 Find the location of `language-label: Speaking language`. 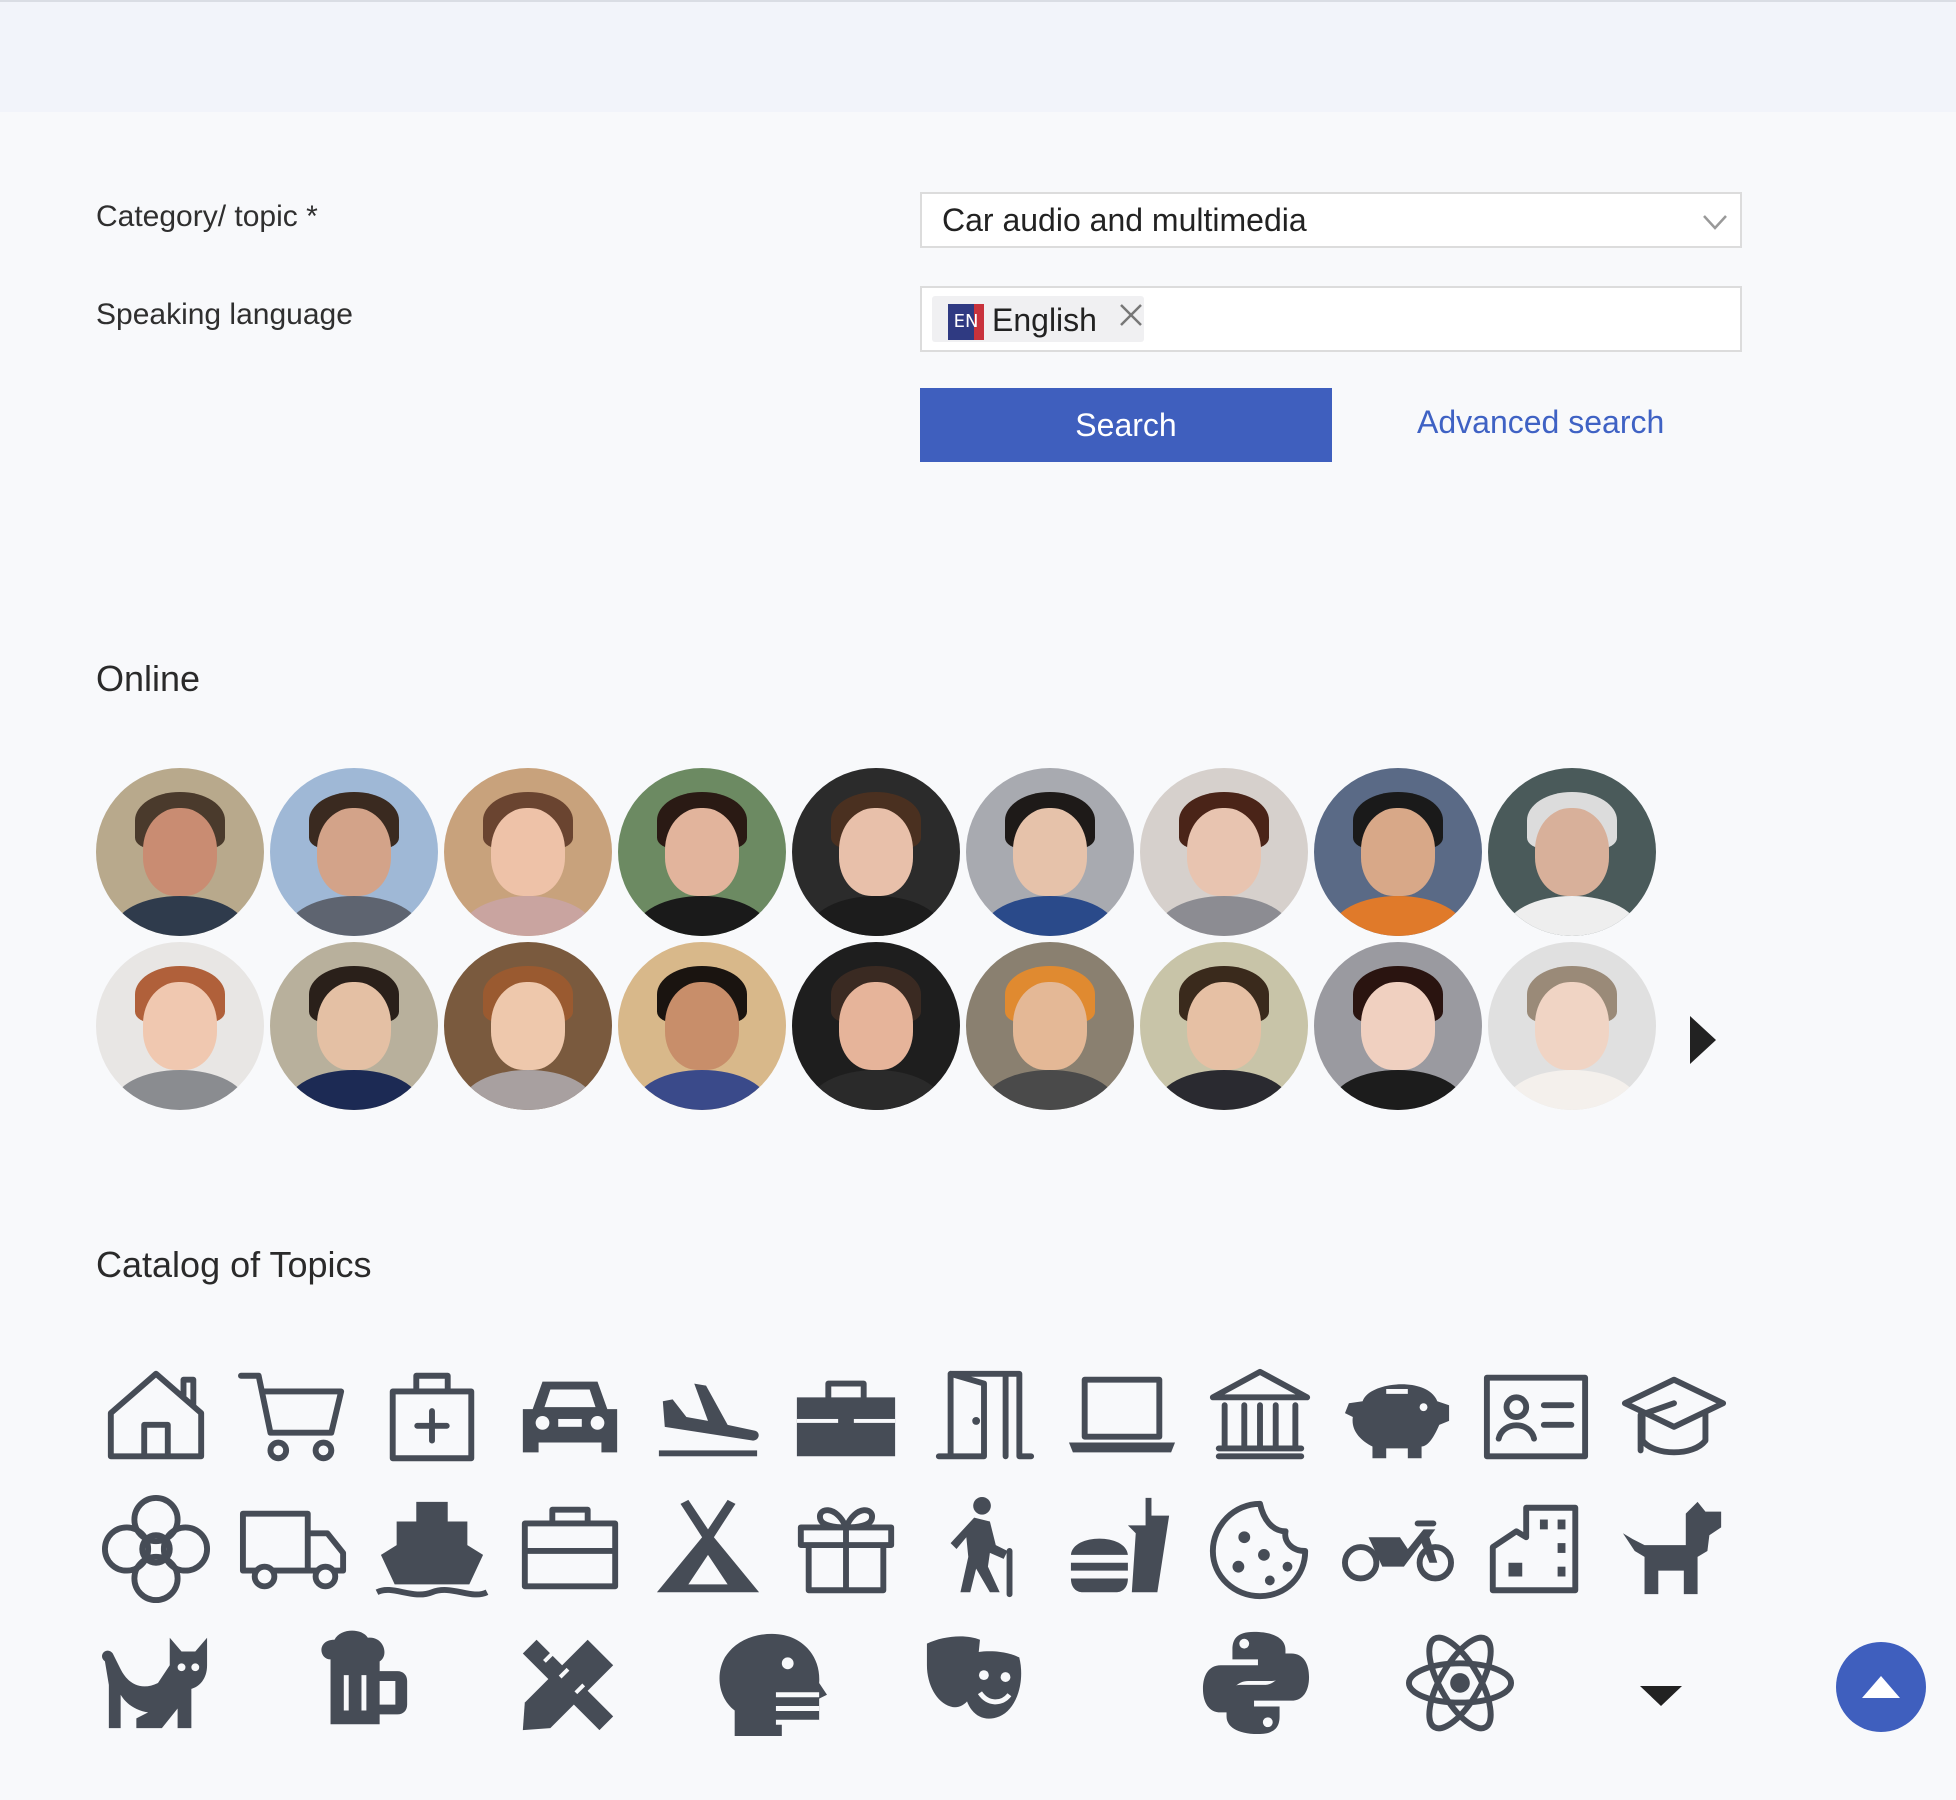

language-label: Speaking language is located at coordinates (224, 314).